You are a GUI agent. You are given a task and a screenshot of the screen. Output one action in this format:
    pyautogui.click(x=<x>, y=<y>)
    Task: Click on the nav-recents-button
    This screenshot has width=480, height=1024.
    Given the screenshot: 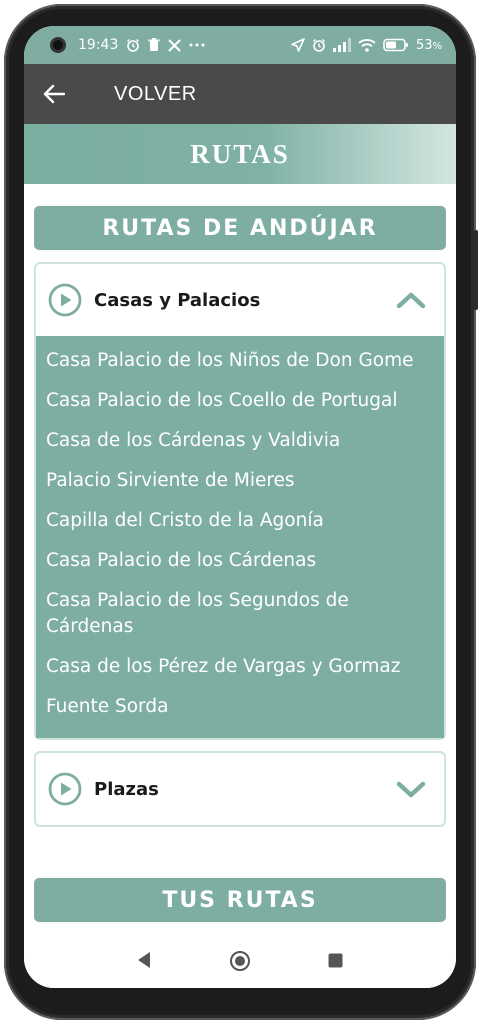 What is the action you would take?
    pyautogui.click(x=335, y=960)
    